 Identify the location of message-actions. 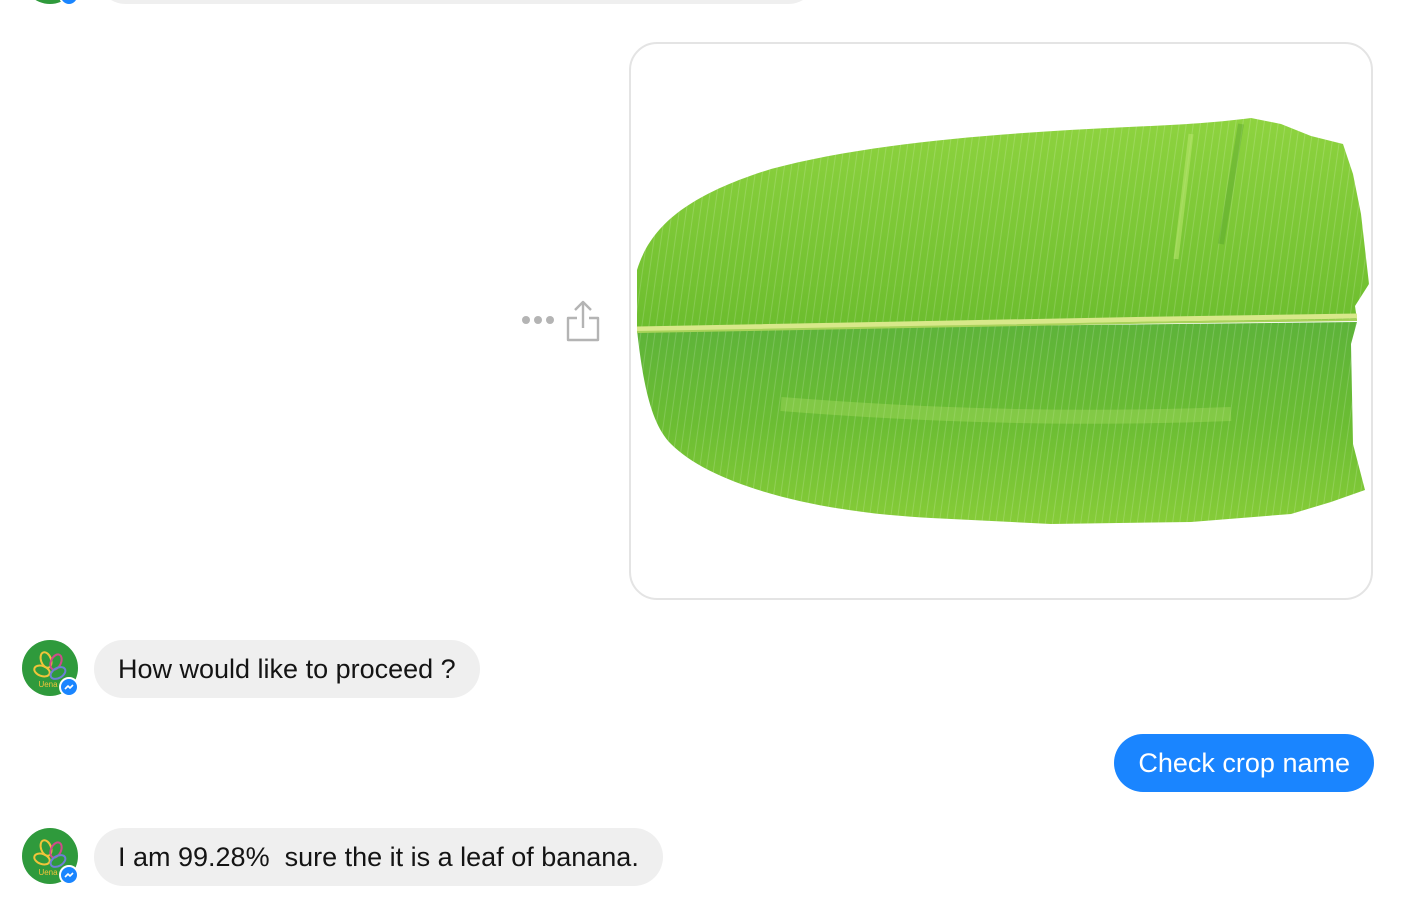
(561, 321).